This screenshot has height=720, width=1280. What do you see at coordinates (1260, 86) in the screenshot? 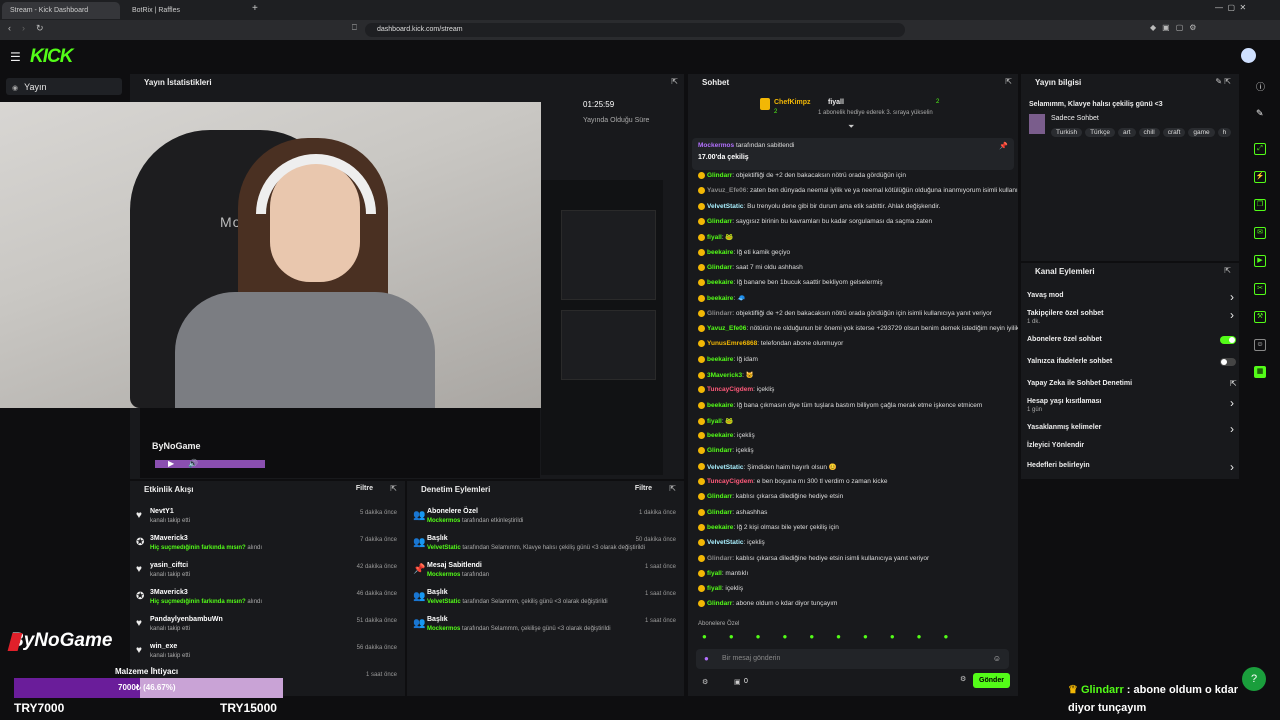
I see `info-icon: ⓘ` at bounding box center [1260, 86].